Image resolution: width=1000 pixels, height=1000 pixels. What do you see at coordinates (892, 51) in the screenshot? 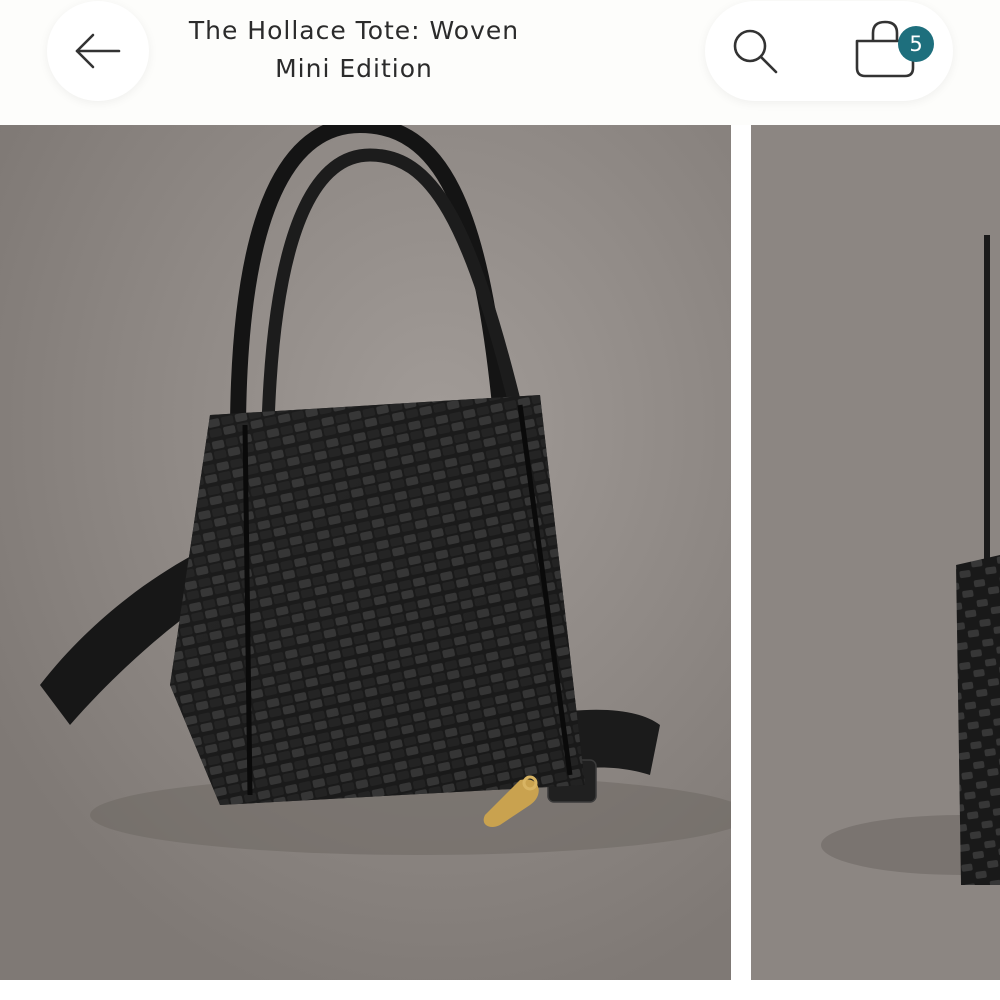
I see `cart-button: 5` at bounding box center [892, 51].